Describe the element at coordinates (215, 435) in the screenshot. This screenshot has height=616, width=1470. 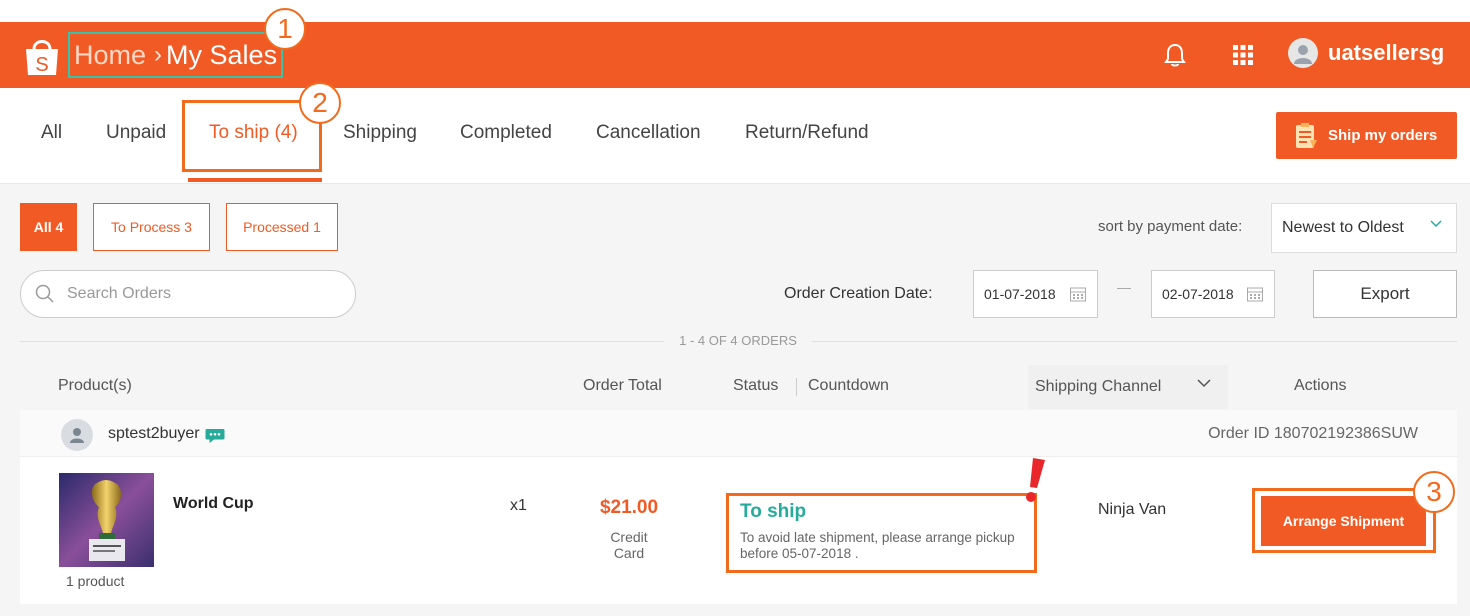
I see `chat-icon` at that location.